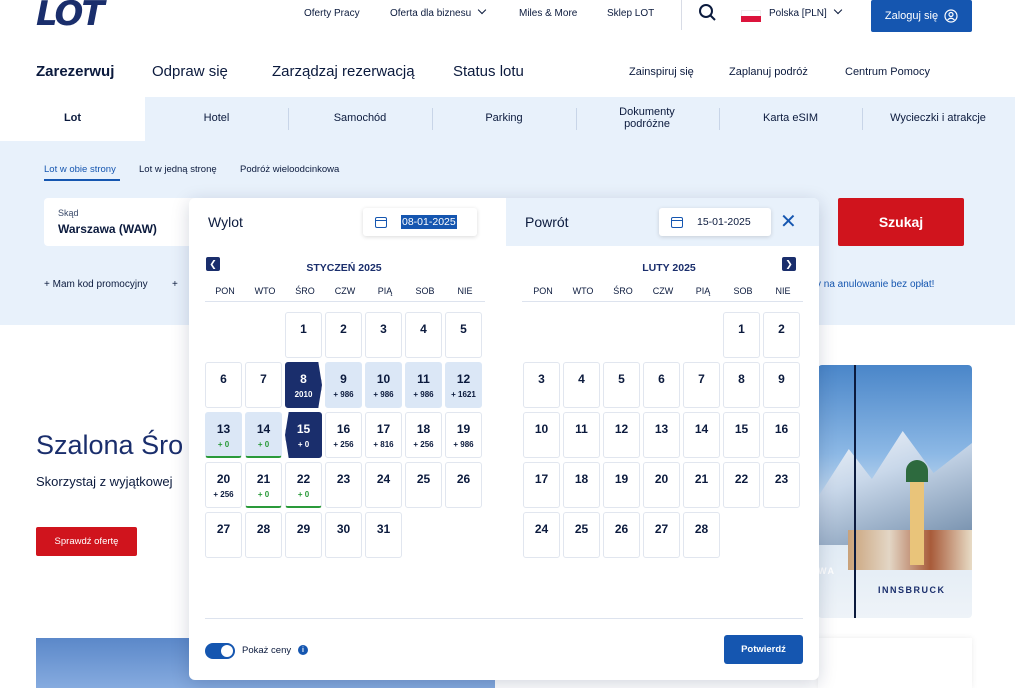  I want to click on calendar-day: 20 + 256, so click(223, 485).